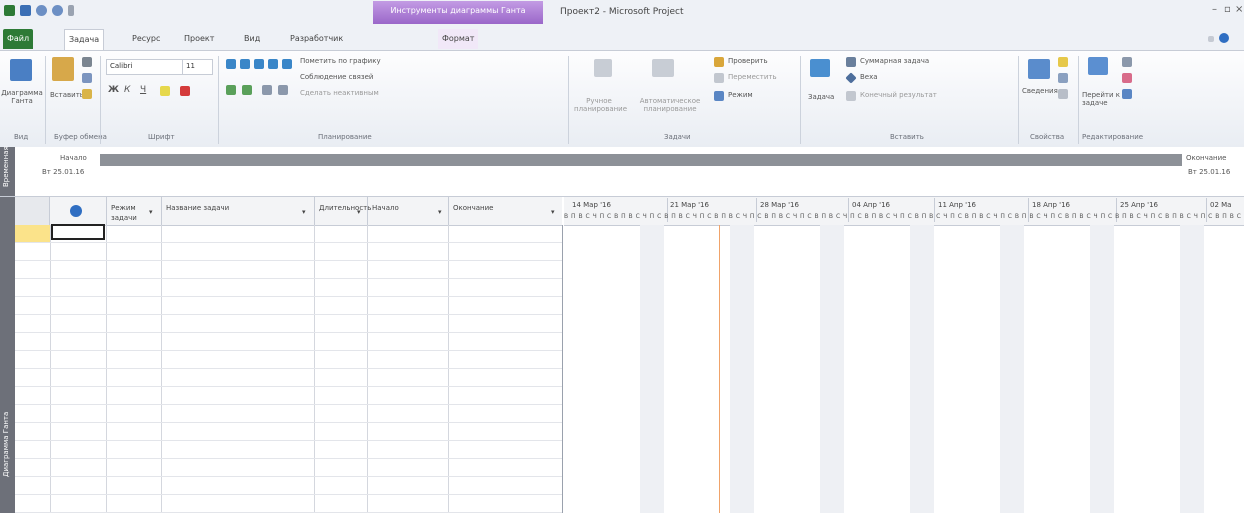  What do you see at coordinates (752, 77) in the screenshot?
I see `move-button: Переместить` at bounding box center [752, 77].